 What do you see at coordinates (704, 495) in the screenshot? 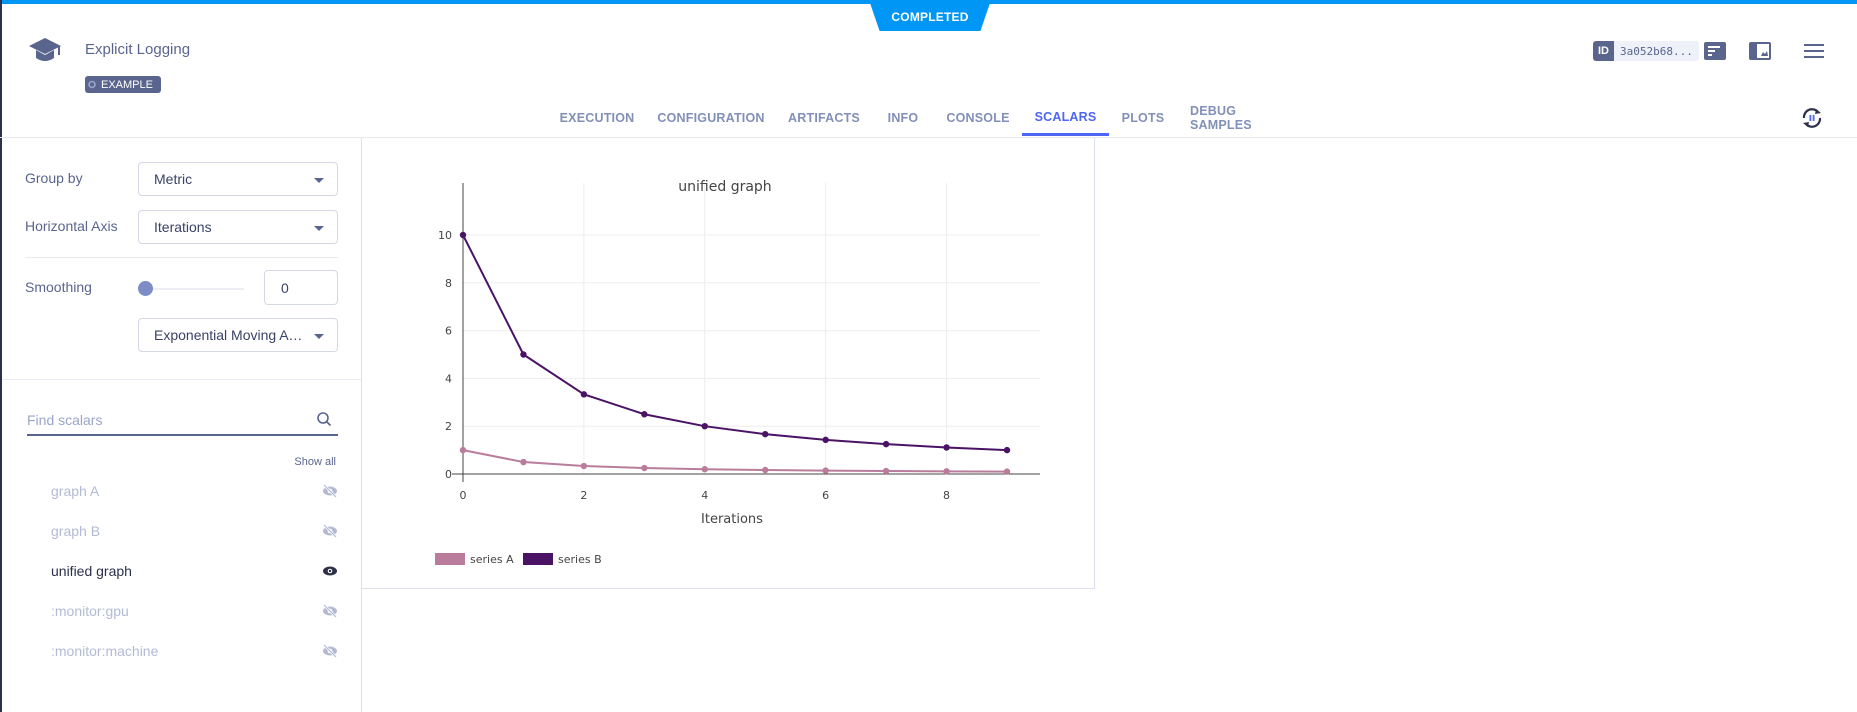
I see `x-tick-label: 4` at bounding box center [704, 495].